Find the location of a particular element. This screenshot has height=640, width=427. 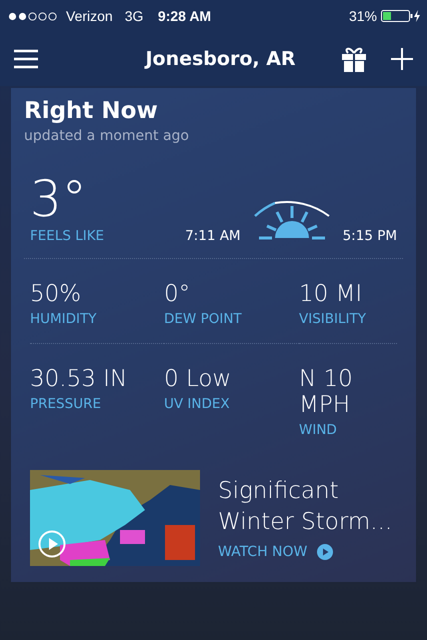

carrier-name: Verizon is located at coordinates (89, 16).